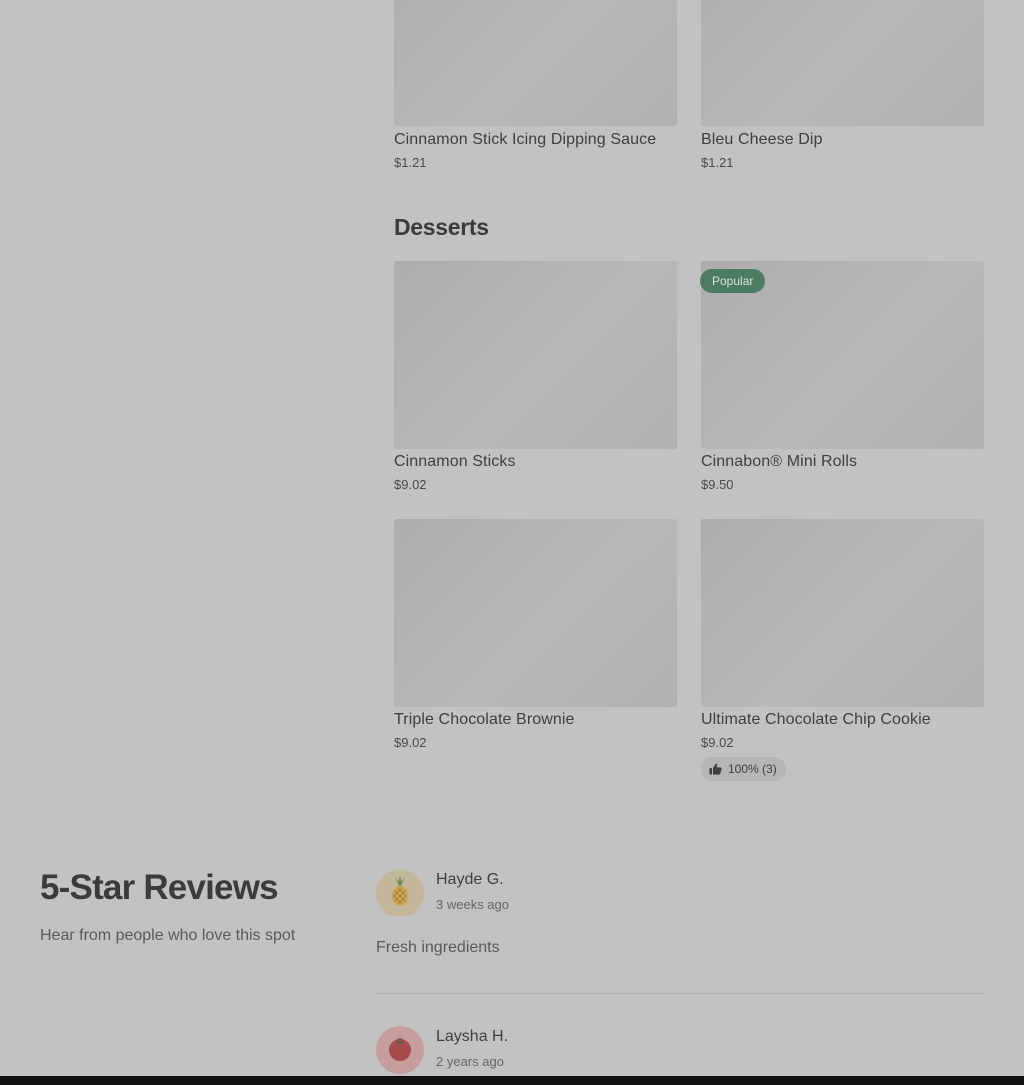 This screenshot has width=1024, height=1085. I want to click on tomato-icon, so click(400, 1050).